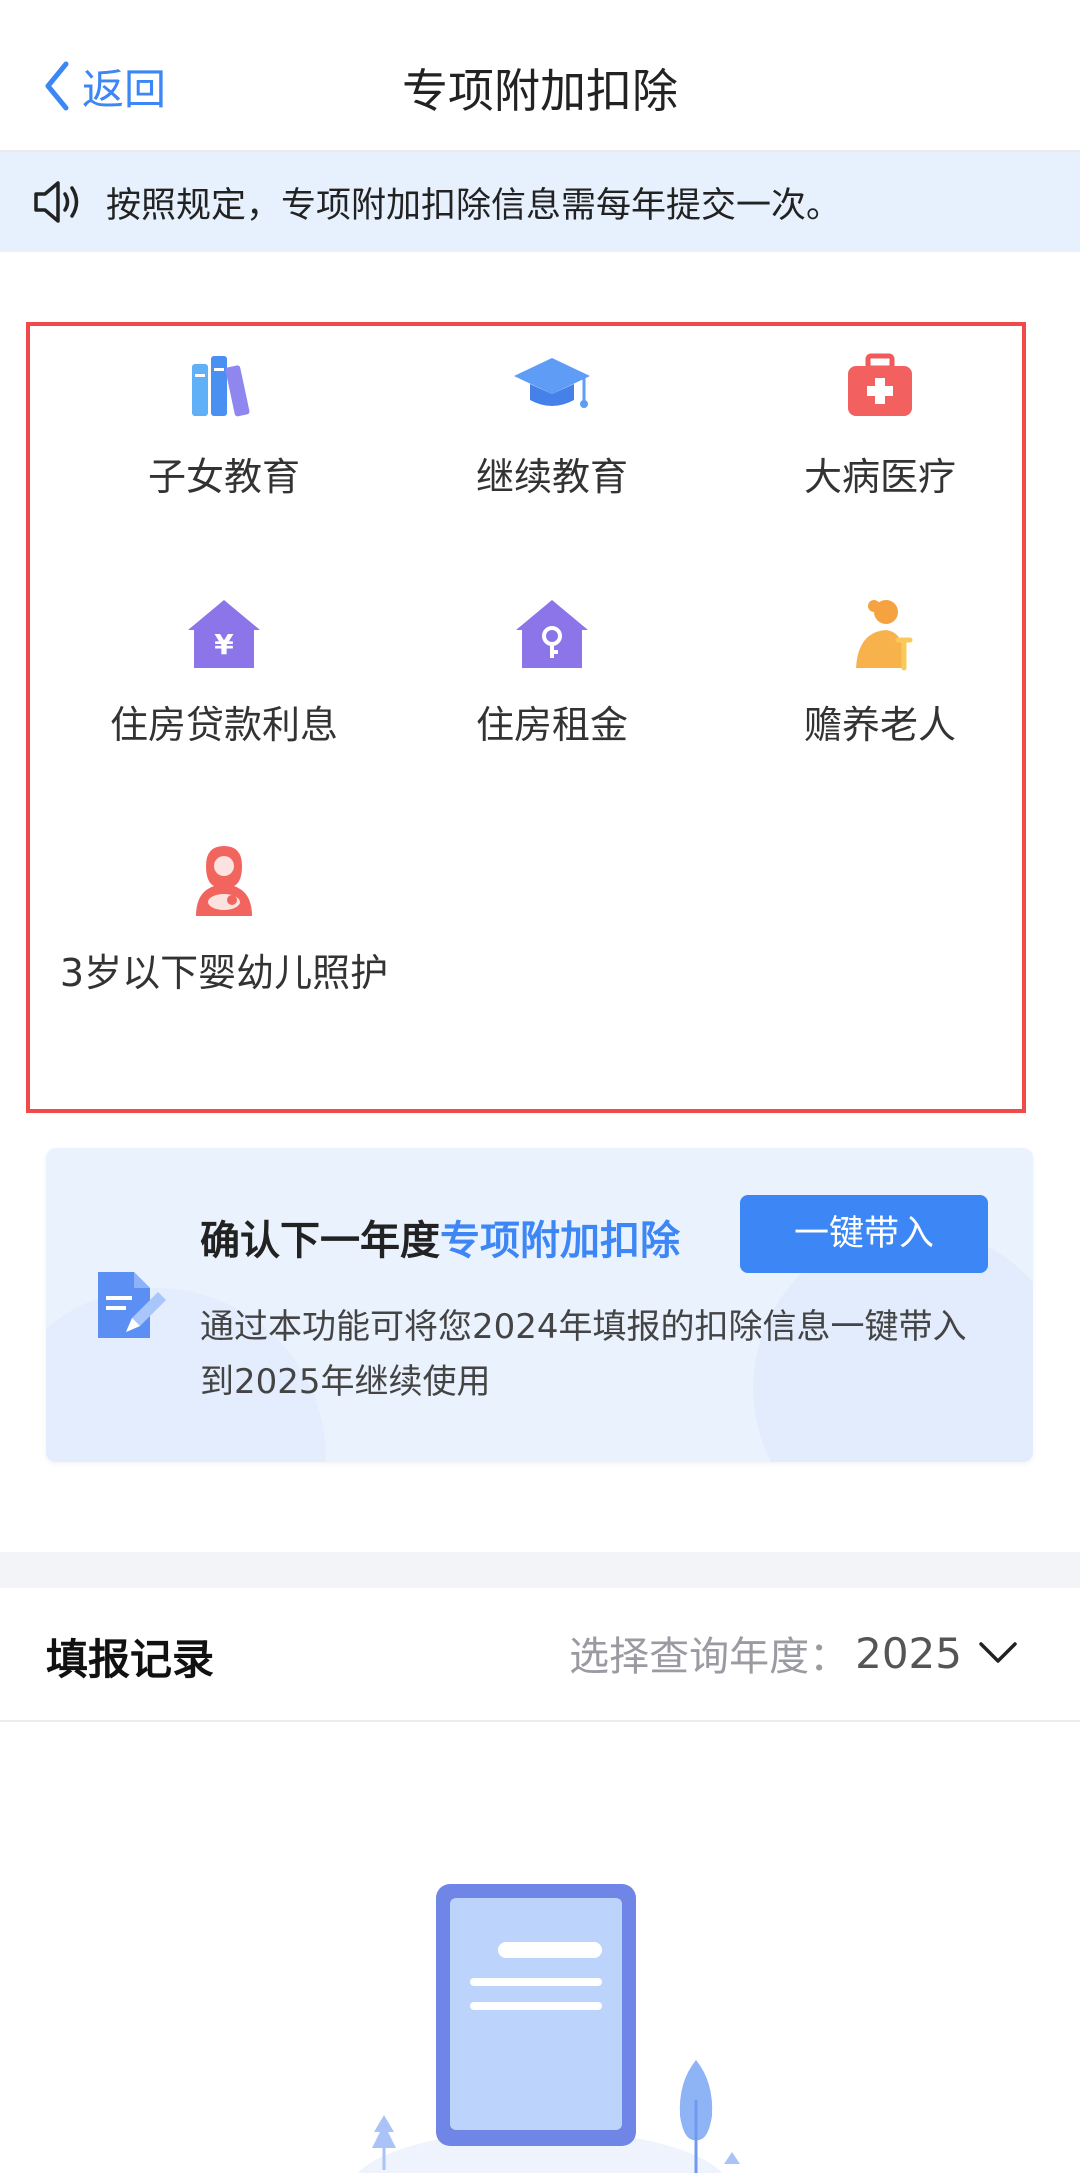 Image resolution: width=1080 pixels, height=2173 pixels. I want to click on category-label: 大病医疗, so click(879, 477).